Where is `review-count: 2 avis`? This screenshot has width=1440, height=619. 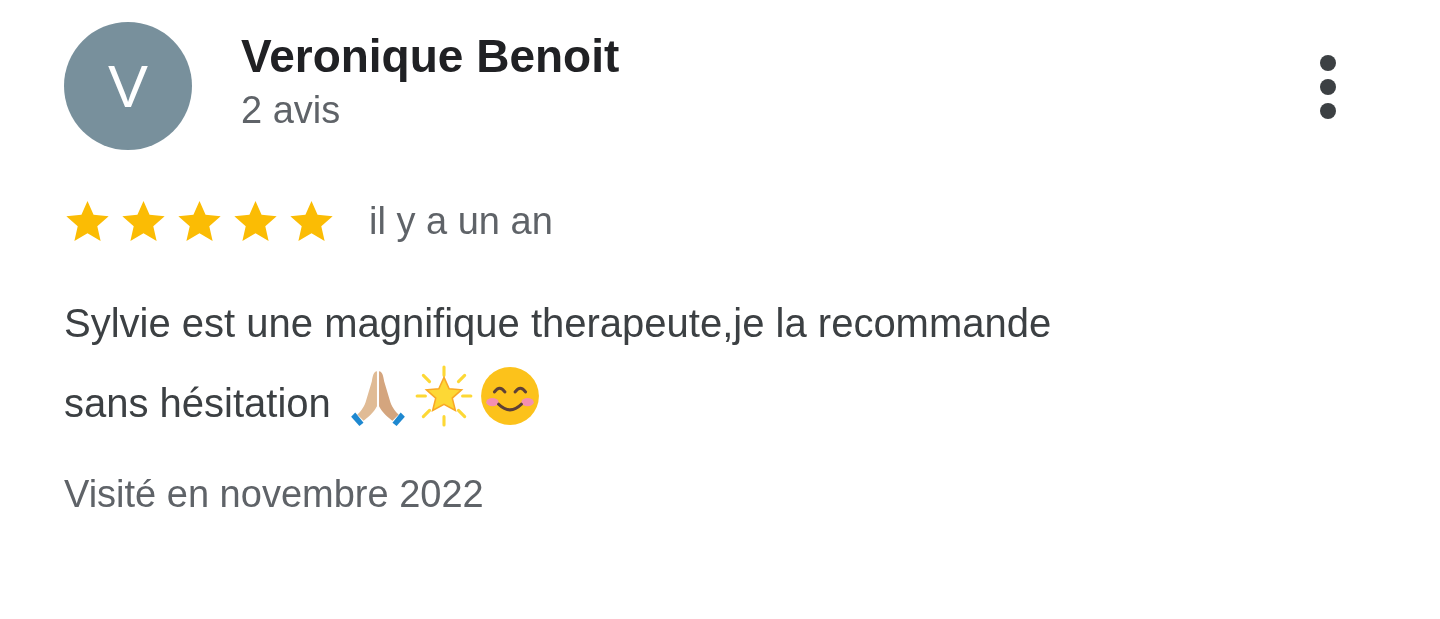
review-count: 2 avis is located at coordinates (291, 110).